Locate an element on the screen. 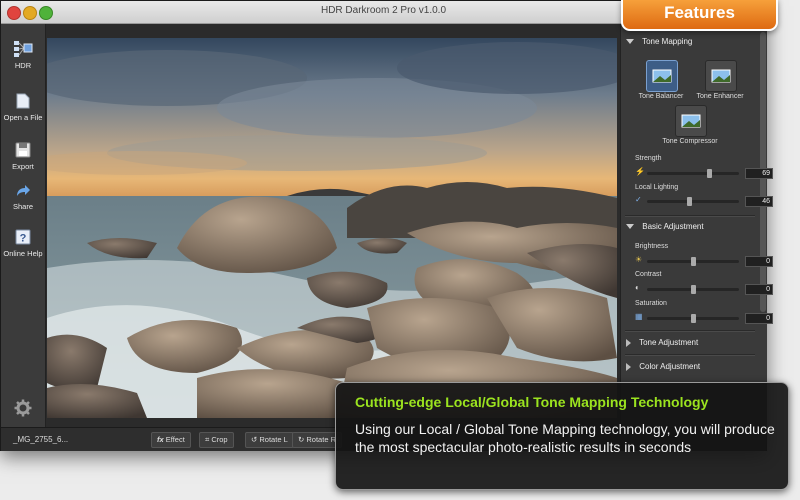 The width and height of the screenshot is (800, 500). tone-mapping-title: Tone Mapping is located at coordinates (667, 41).